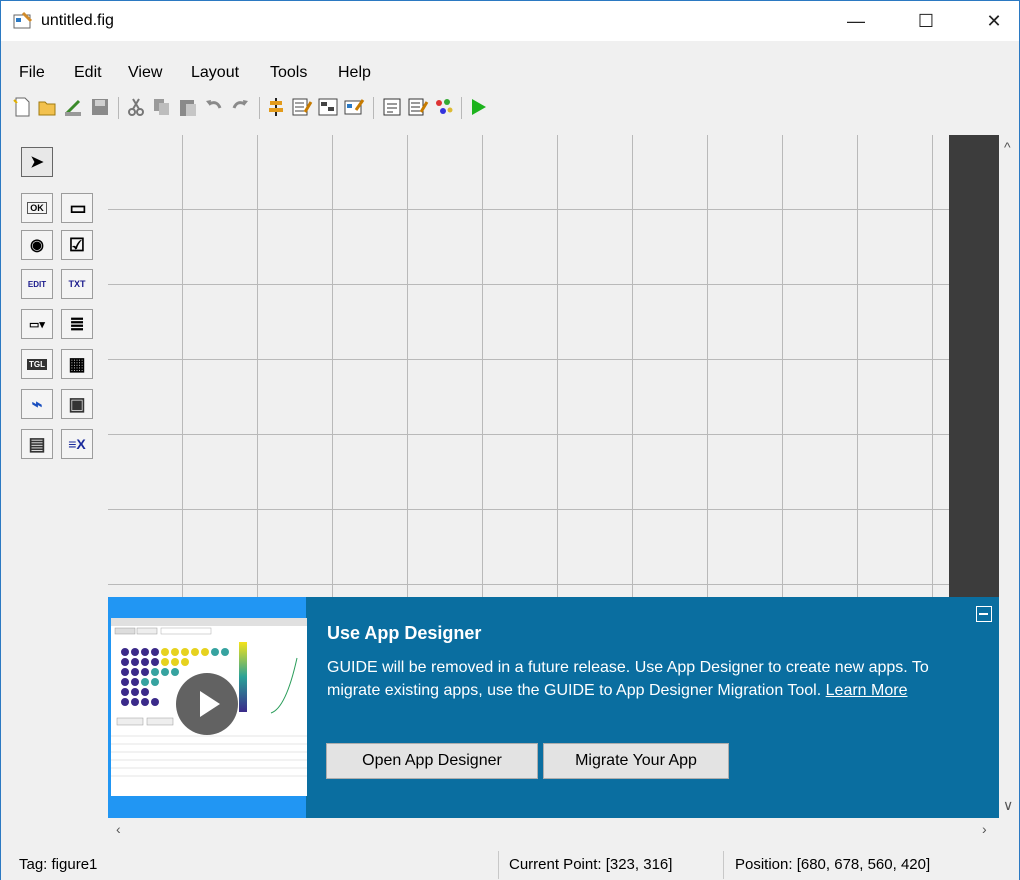  I want to click on activex-icon: ≡X, so click(77, 444).